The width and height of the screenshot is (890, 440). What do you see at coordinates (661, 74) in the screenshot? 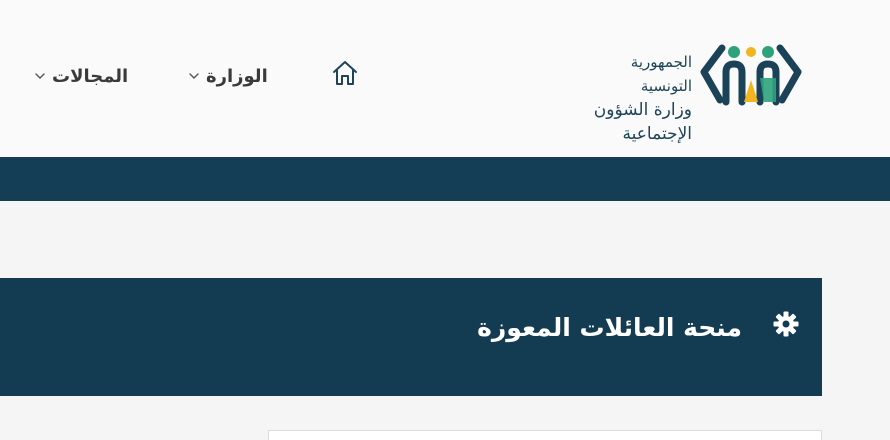
I see `logo-line-republic: الجمهورية التونسية` at bounding box center [661, 74].